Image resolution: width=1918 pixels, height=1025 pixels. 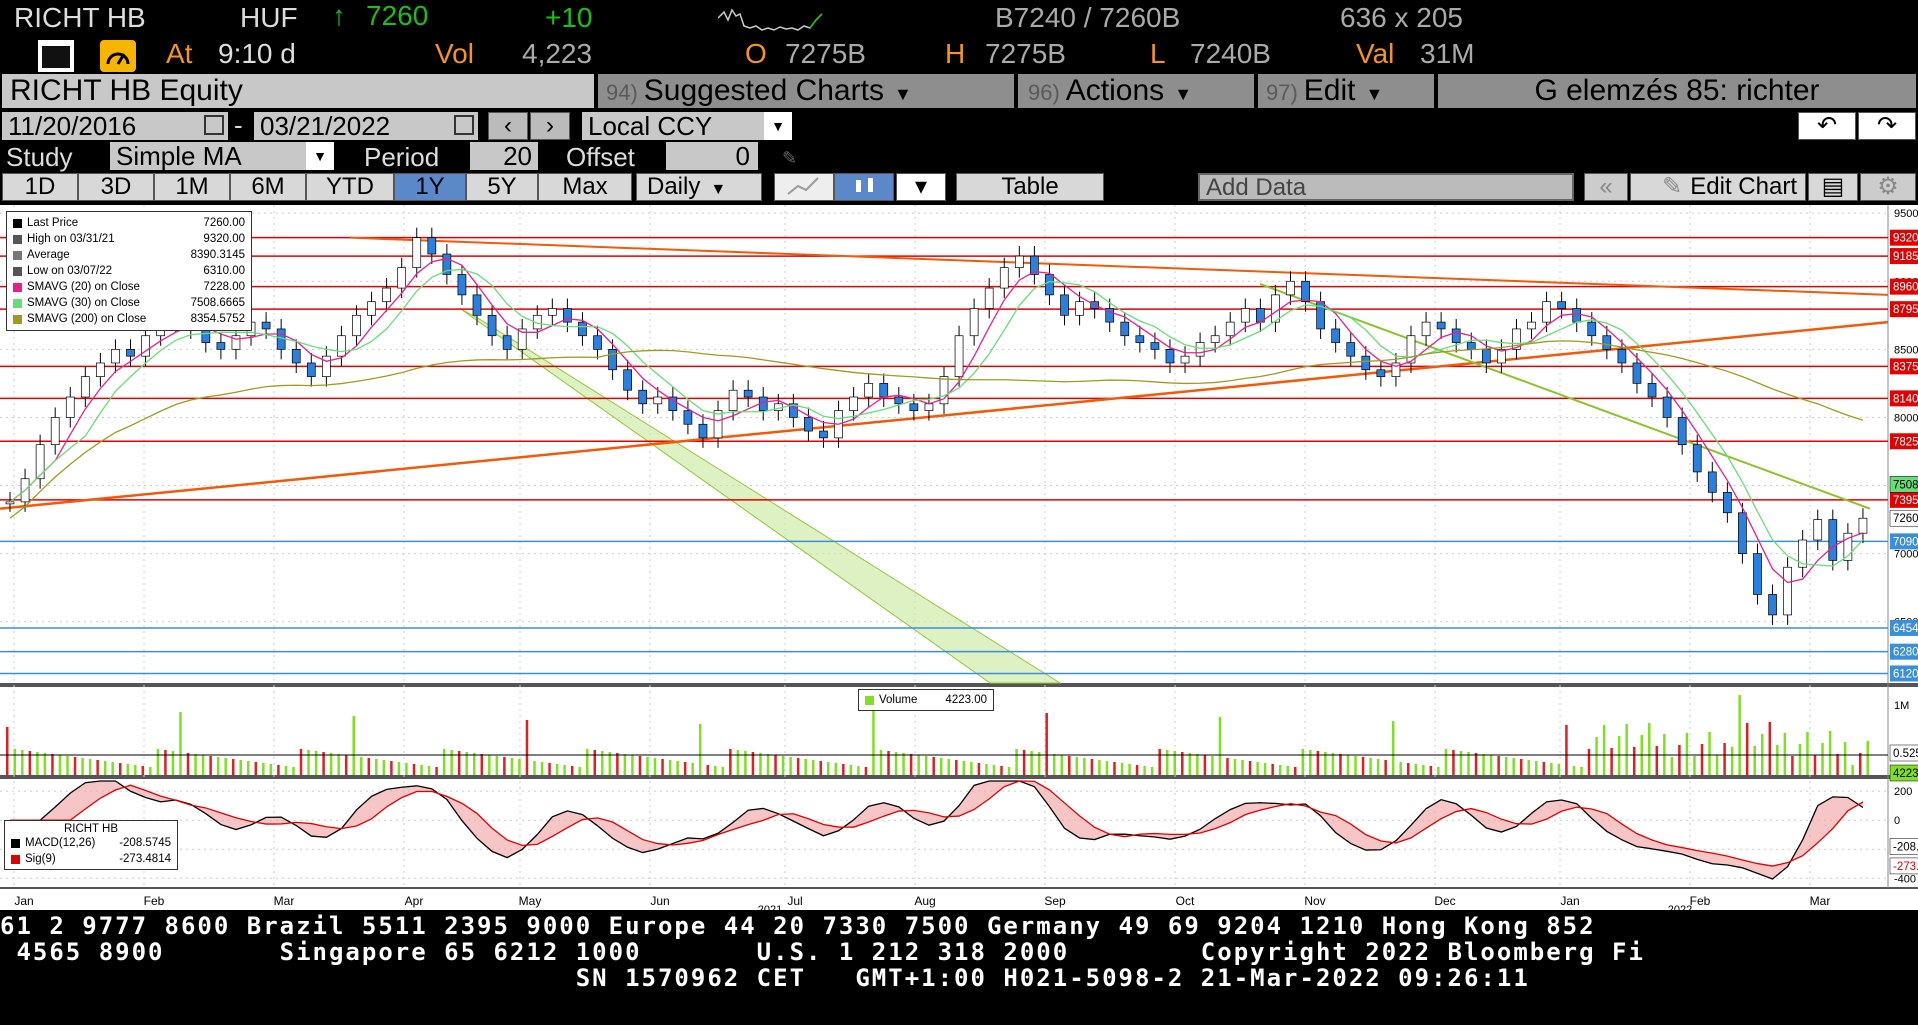 I want to click on add-data-field: Add Data, so click(x=1386, y=187).